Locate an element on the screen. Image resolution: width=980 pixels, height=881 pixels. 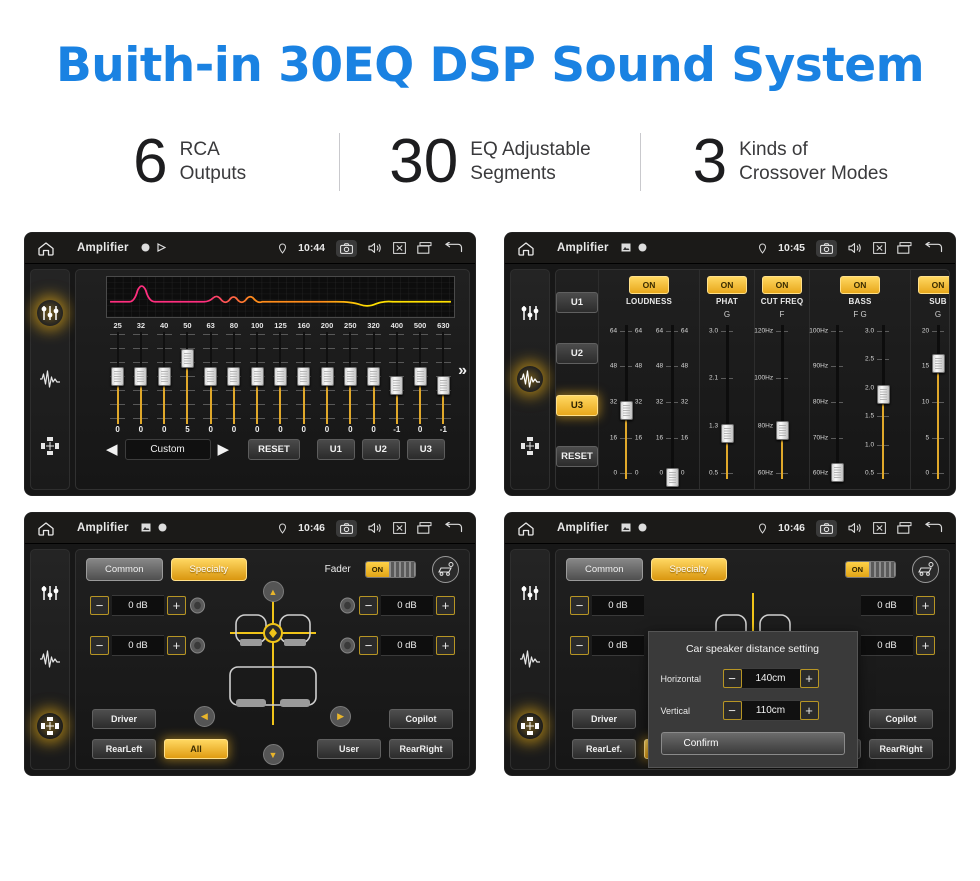
seat-user-button: User is located at coordinates (349, 749).